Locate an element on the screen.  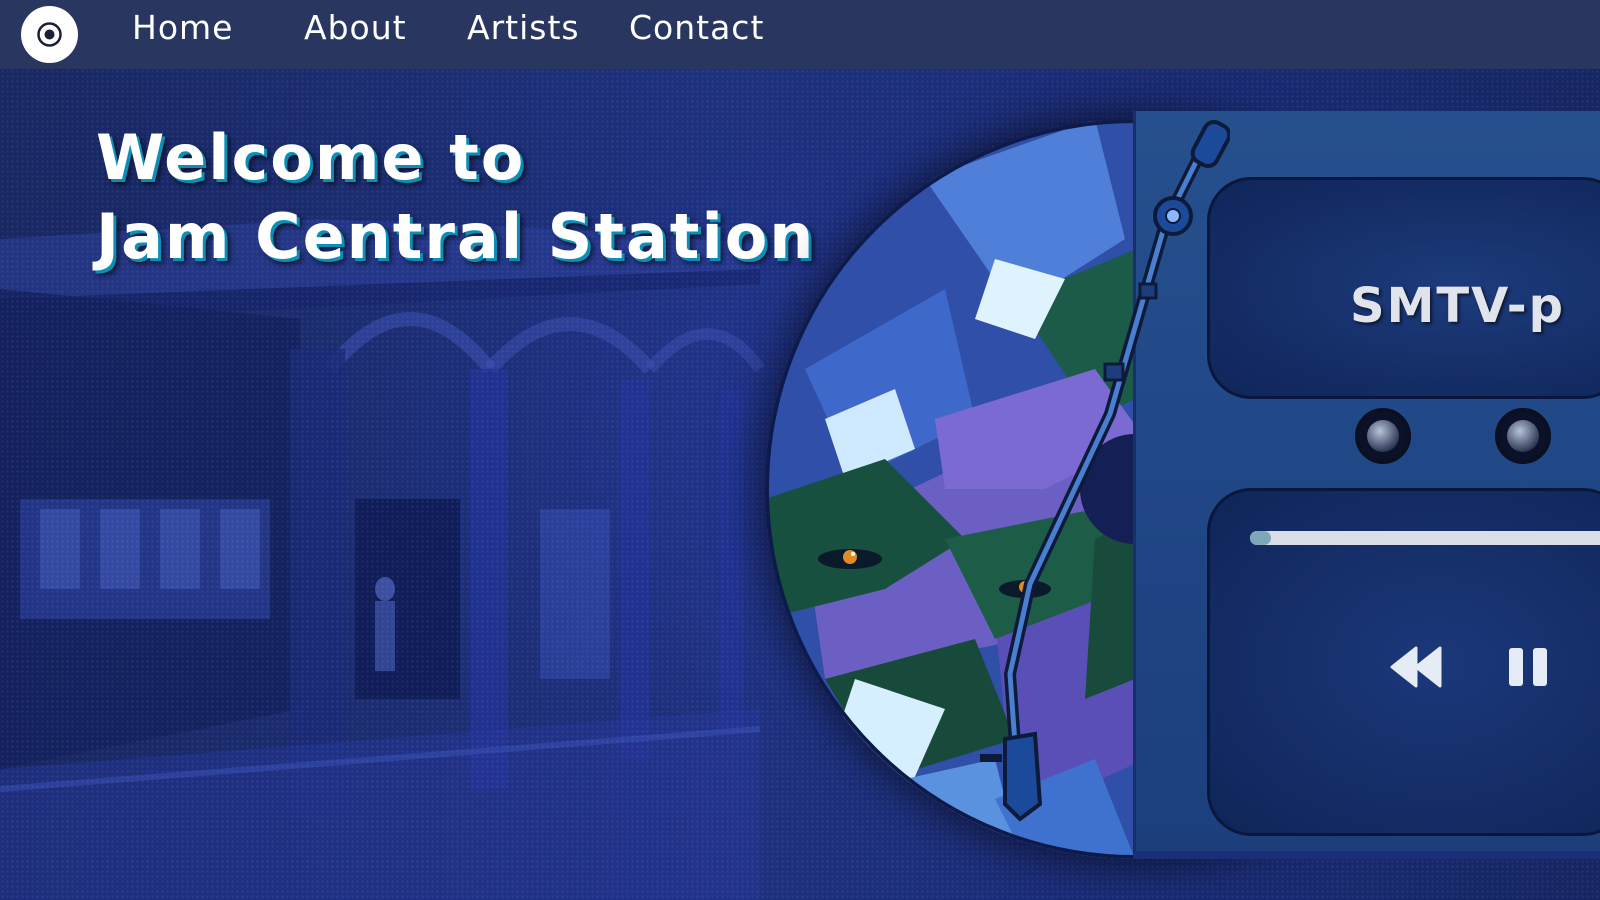
rewind-icon is located at coordinates (1416, 667).